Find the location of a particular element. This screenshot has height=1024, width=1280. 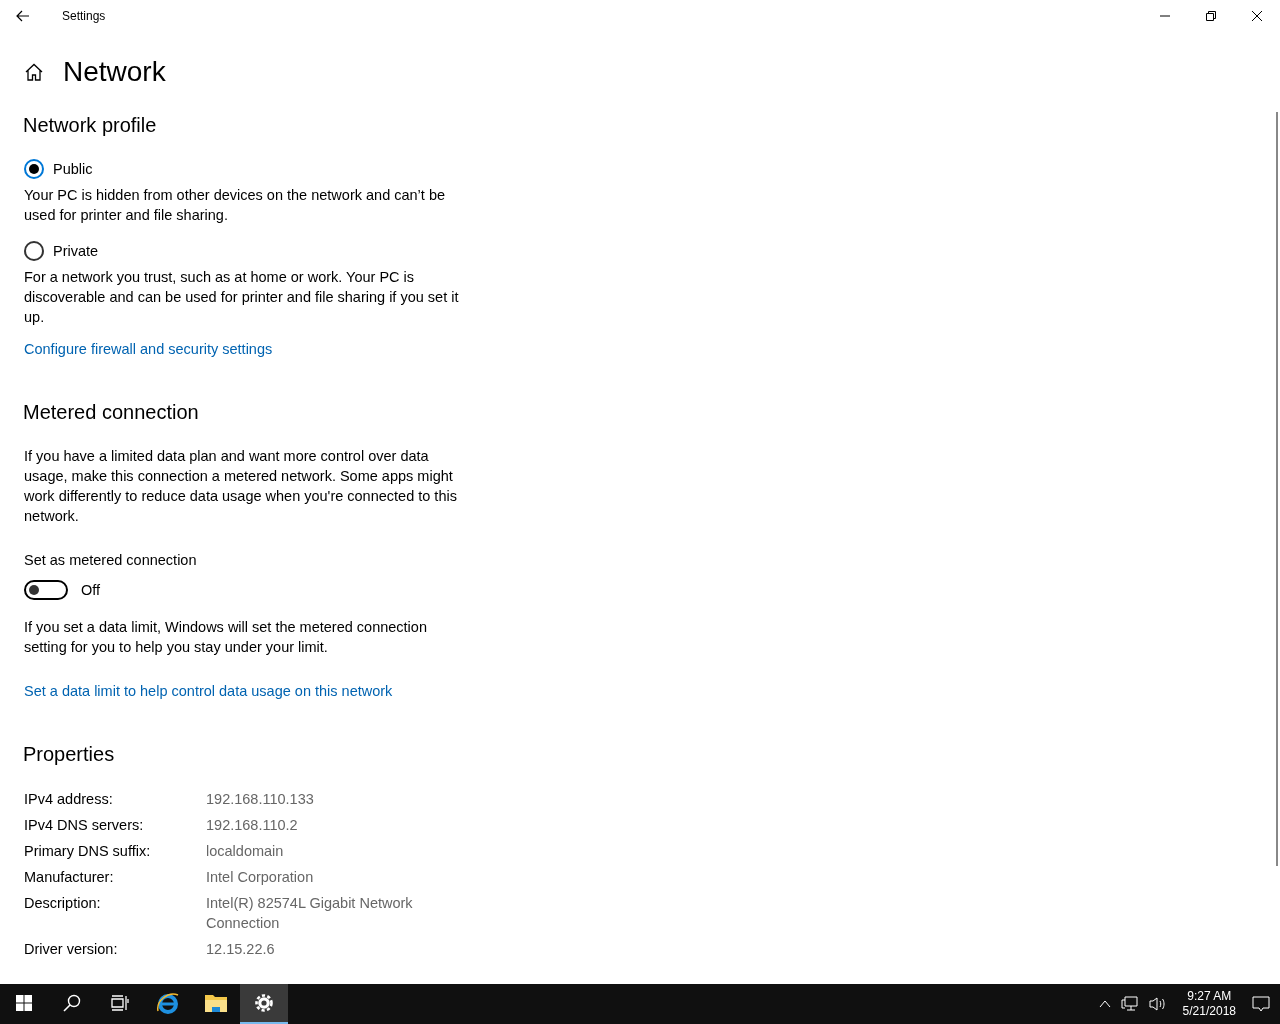

property-value: Intel Corporation is located at coordinates (260, 877).